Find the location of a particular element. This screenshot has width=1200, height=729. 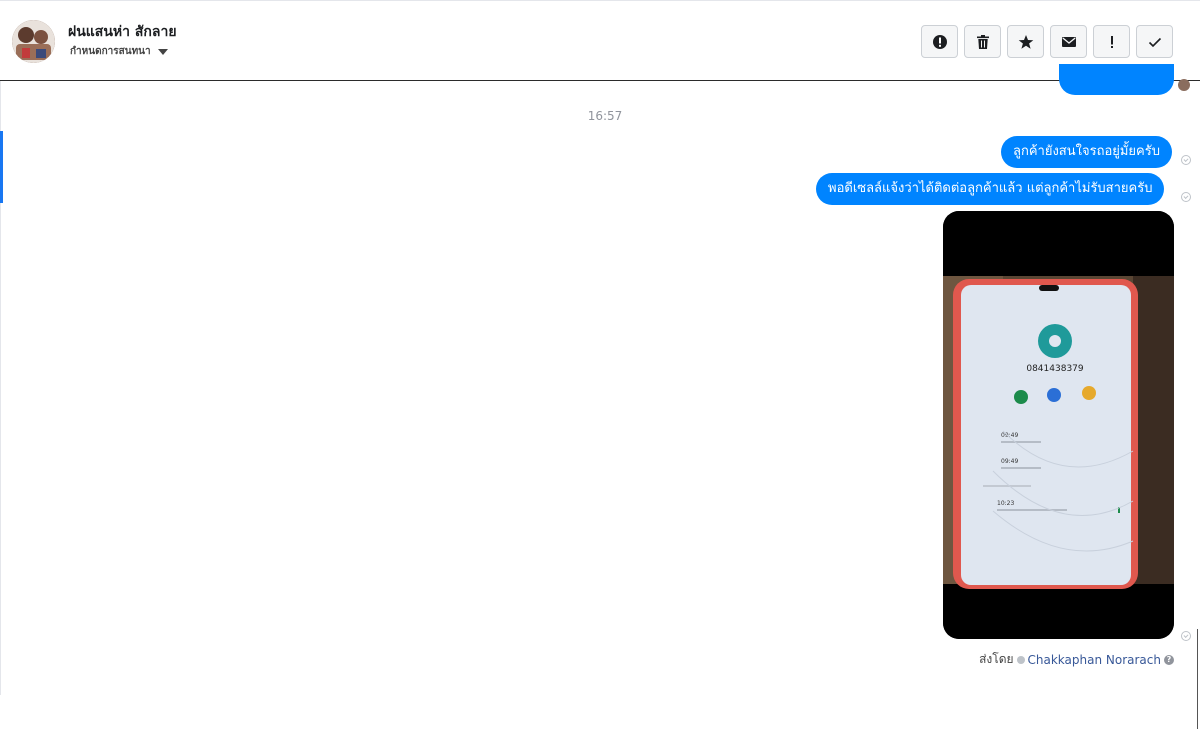

photo-call-time: 09:49 is located at coordinates (1009, 461).